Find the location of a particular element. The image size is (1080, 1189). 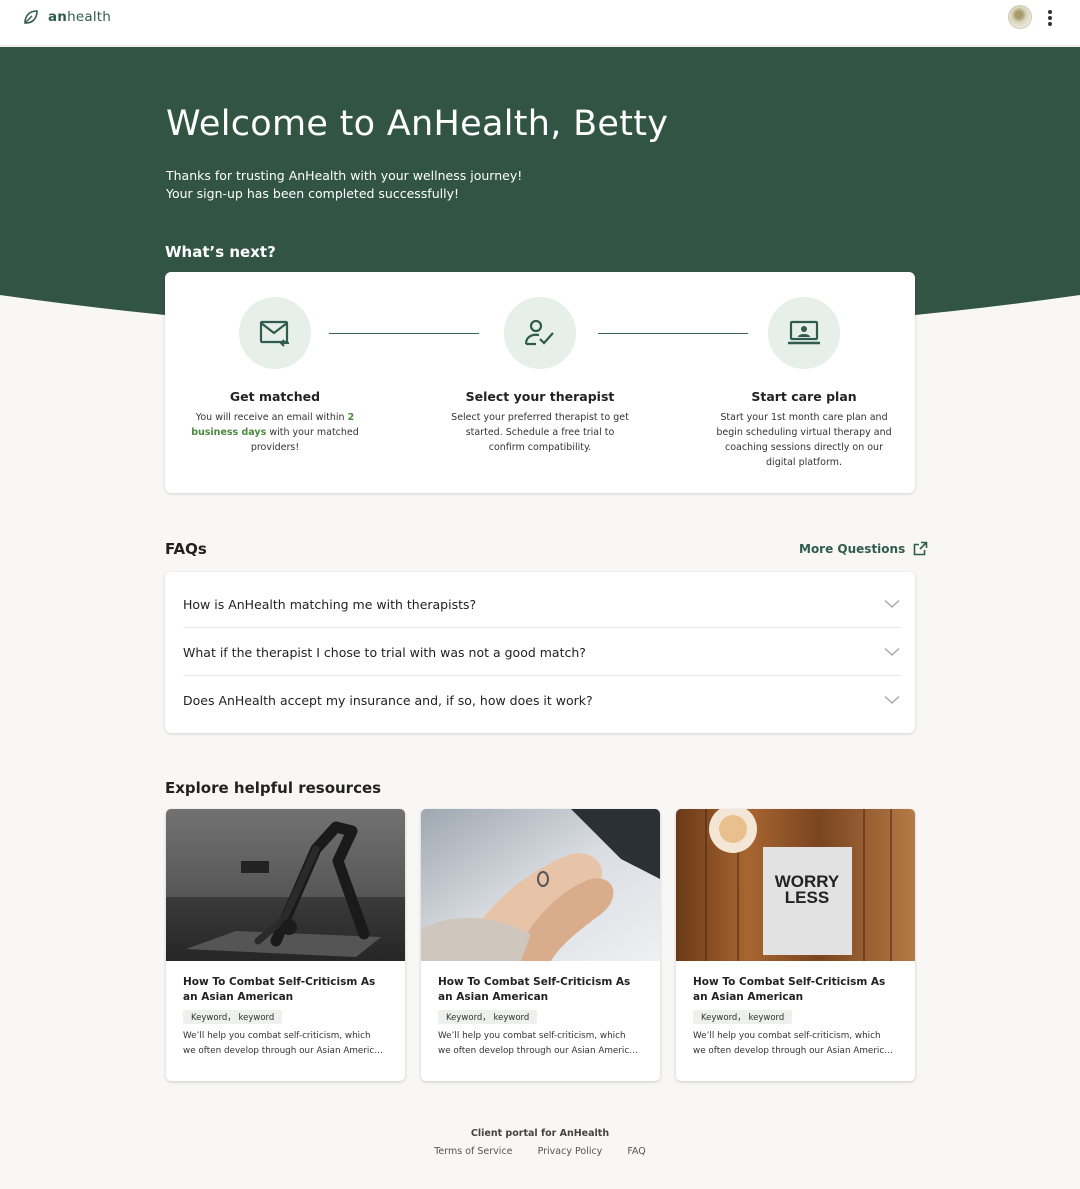

user-check-icon is located at coordinates (539, 332).